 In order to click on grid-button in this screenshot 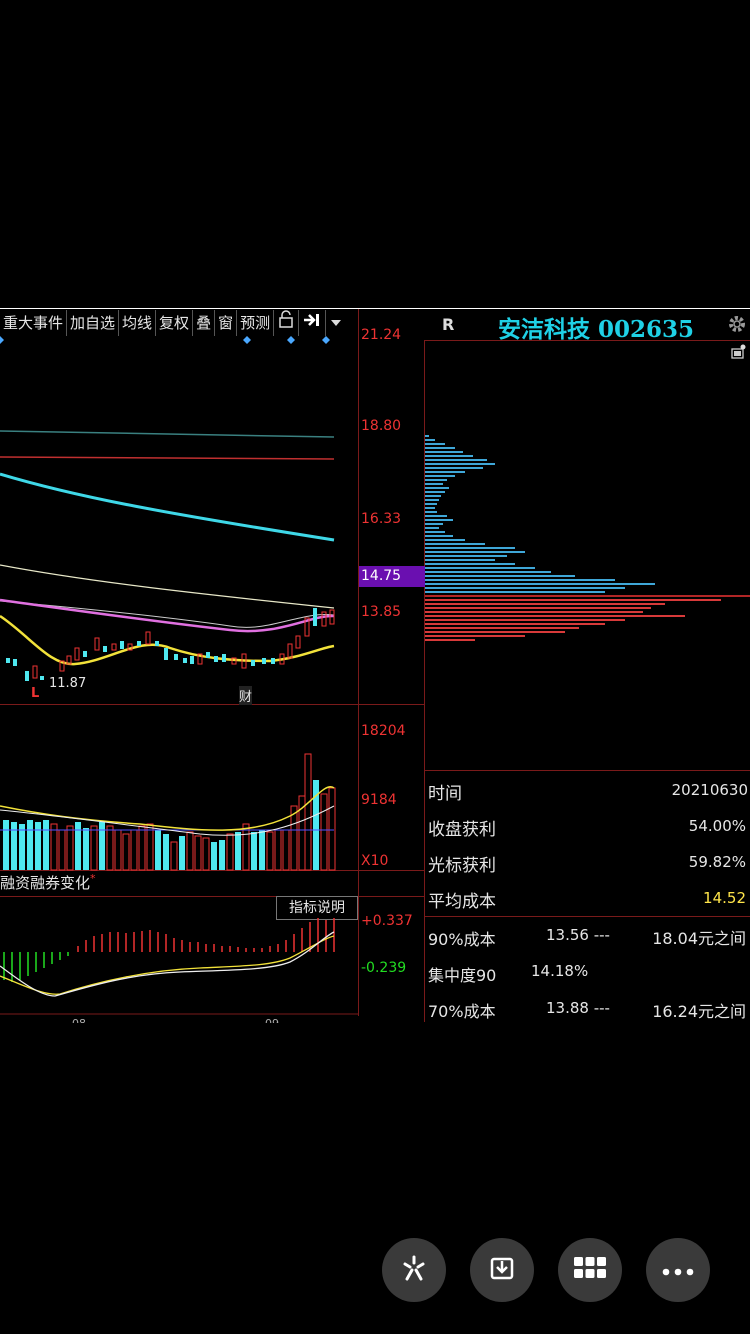, I will do `click(590, 1270)`.